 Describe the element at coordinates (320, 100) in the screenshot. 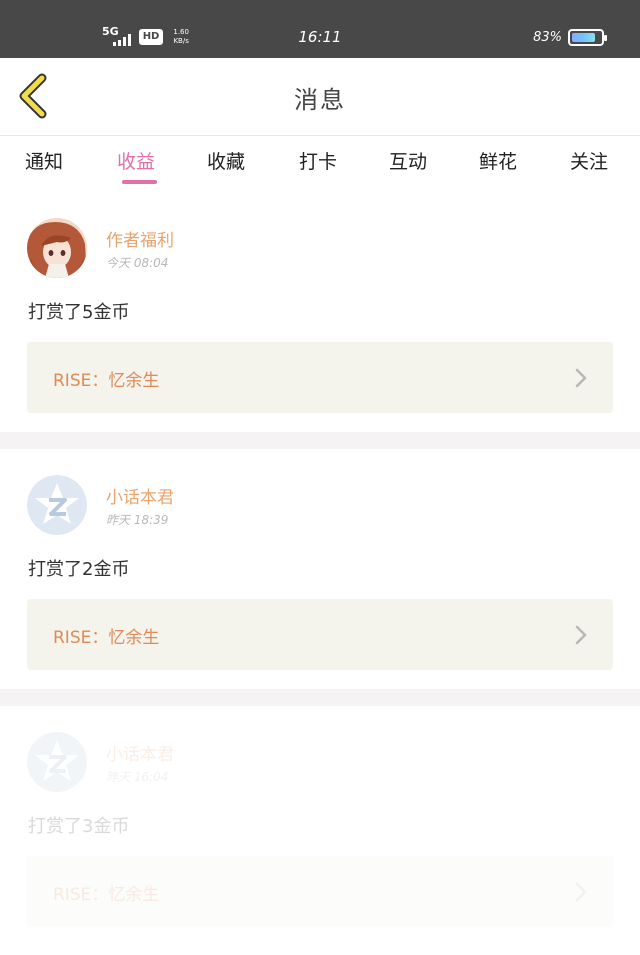

I see `page-title: 消息` at that location.